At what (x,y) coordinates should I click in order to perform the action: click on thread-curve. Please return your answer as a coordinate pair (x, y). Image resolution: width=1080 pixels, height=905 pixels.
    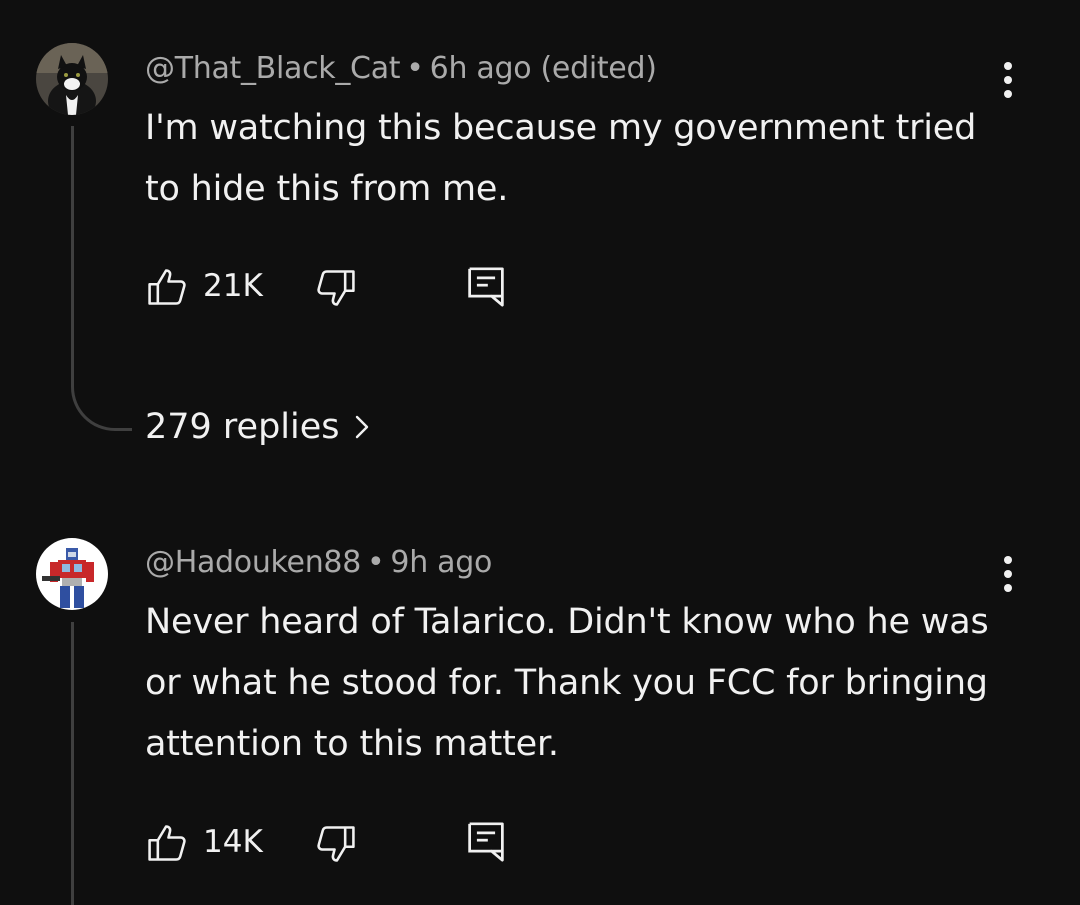
    Looking at the image, I should click on (101, 403).